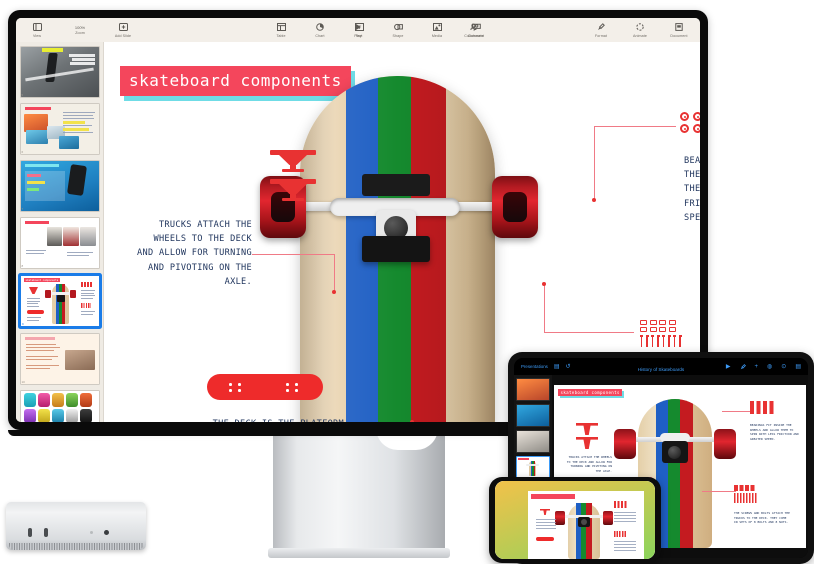  I want to click on truck-icon-foot, so click(293, 170).